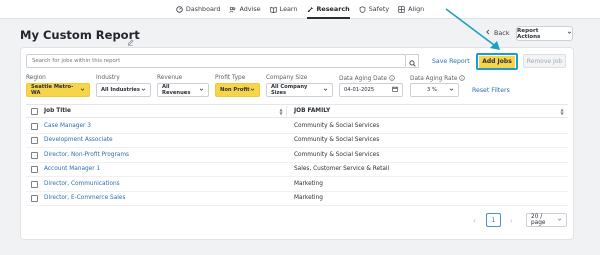  I want to click on region-select: Seattle Metro-WA, so click(58, 90).